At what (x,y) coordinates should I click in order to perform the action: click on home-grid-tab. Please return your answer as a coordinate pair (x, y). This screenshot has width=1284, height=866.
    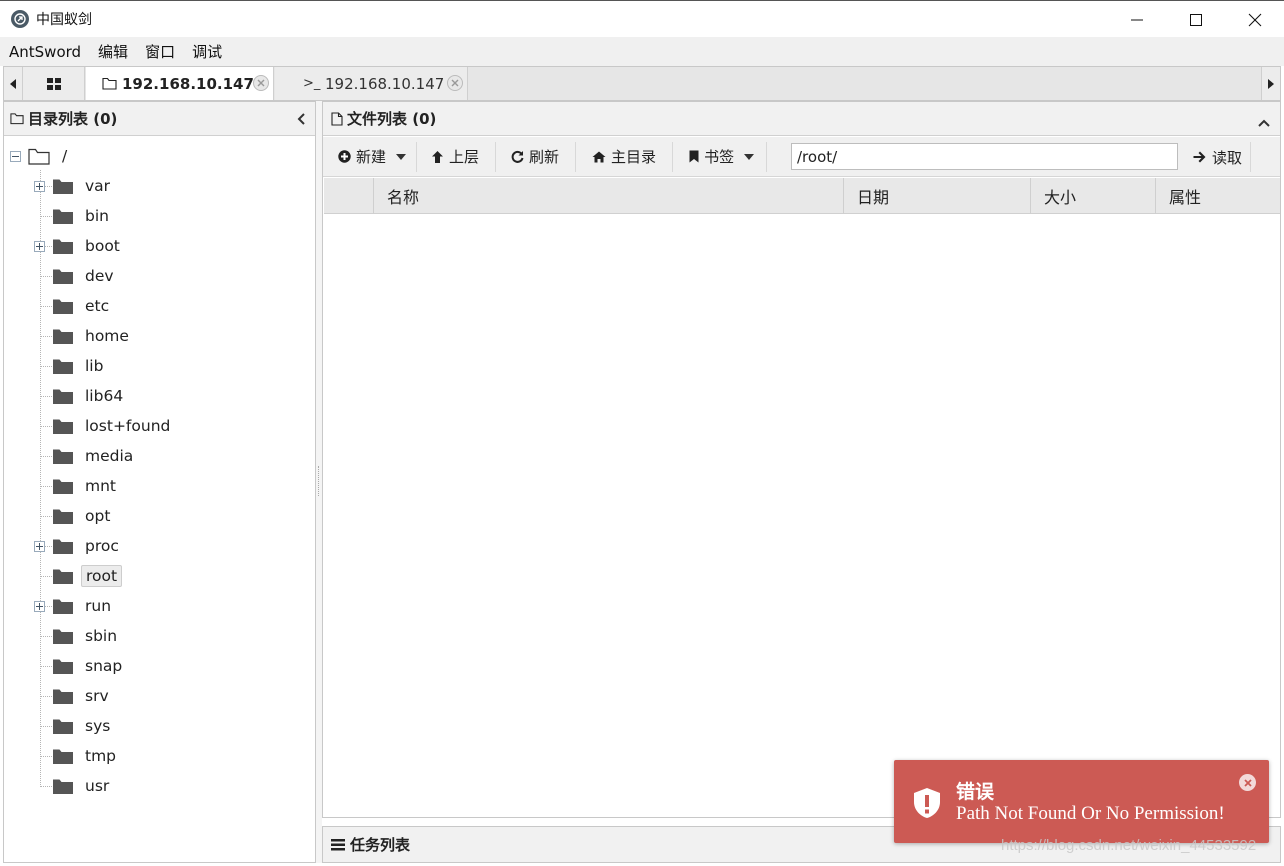
    Looking at the image, I should click on (54, 83).